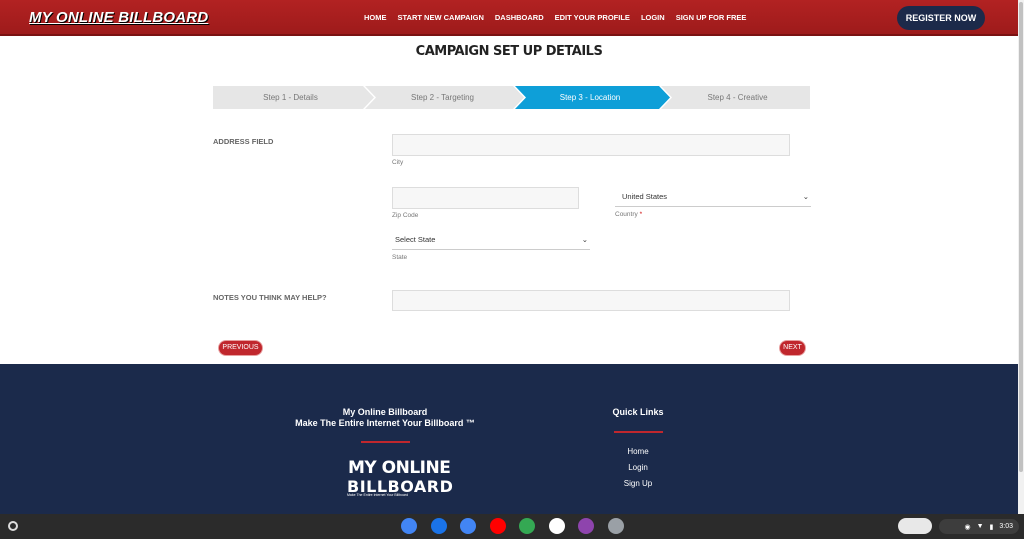 Image resolution: width=1024 pixels, height=539 pixels. Describe the element at coordinates (591, 145) in the screenshot. I see `city-input` at that location.